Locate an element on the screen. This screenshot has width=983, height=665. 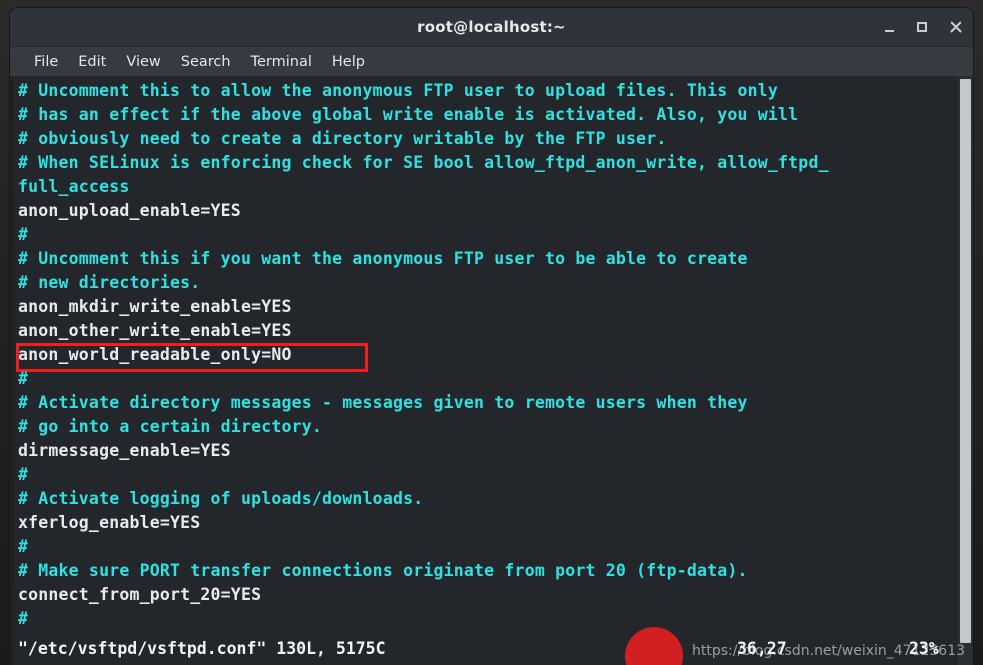
terminal-scrollbar is located at coordinates (965, 371).